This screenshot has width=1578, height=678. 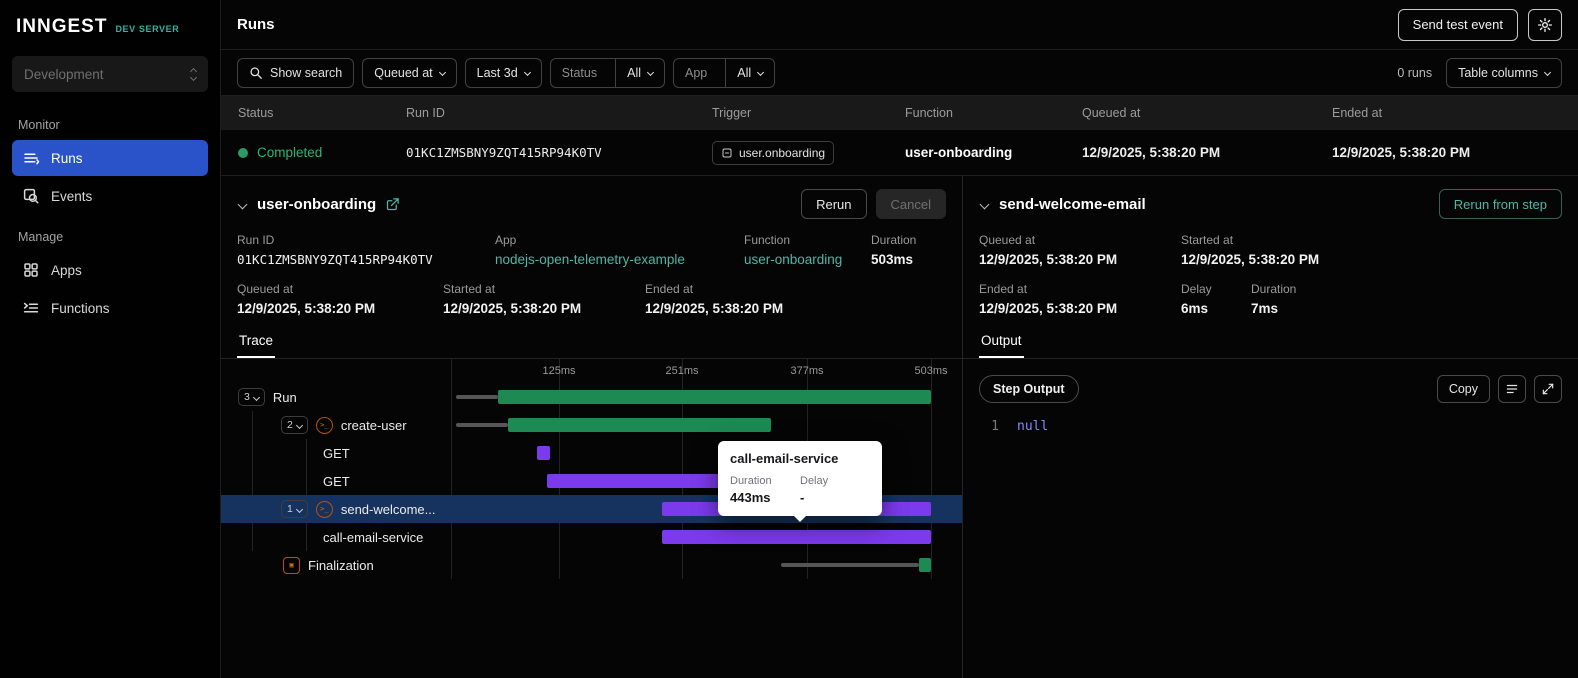 I want to click on app-link: nodejs-open-telemetry-example, so click(x=619, y=259).